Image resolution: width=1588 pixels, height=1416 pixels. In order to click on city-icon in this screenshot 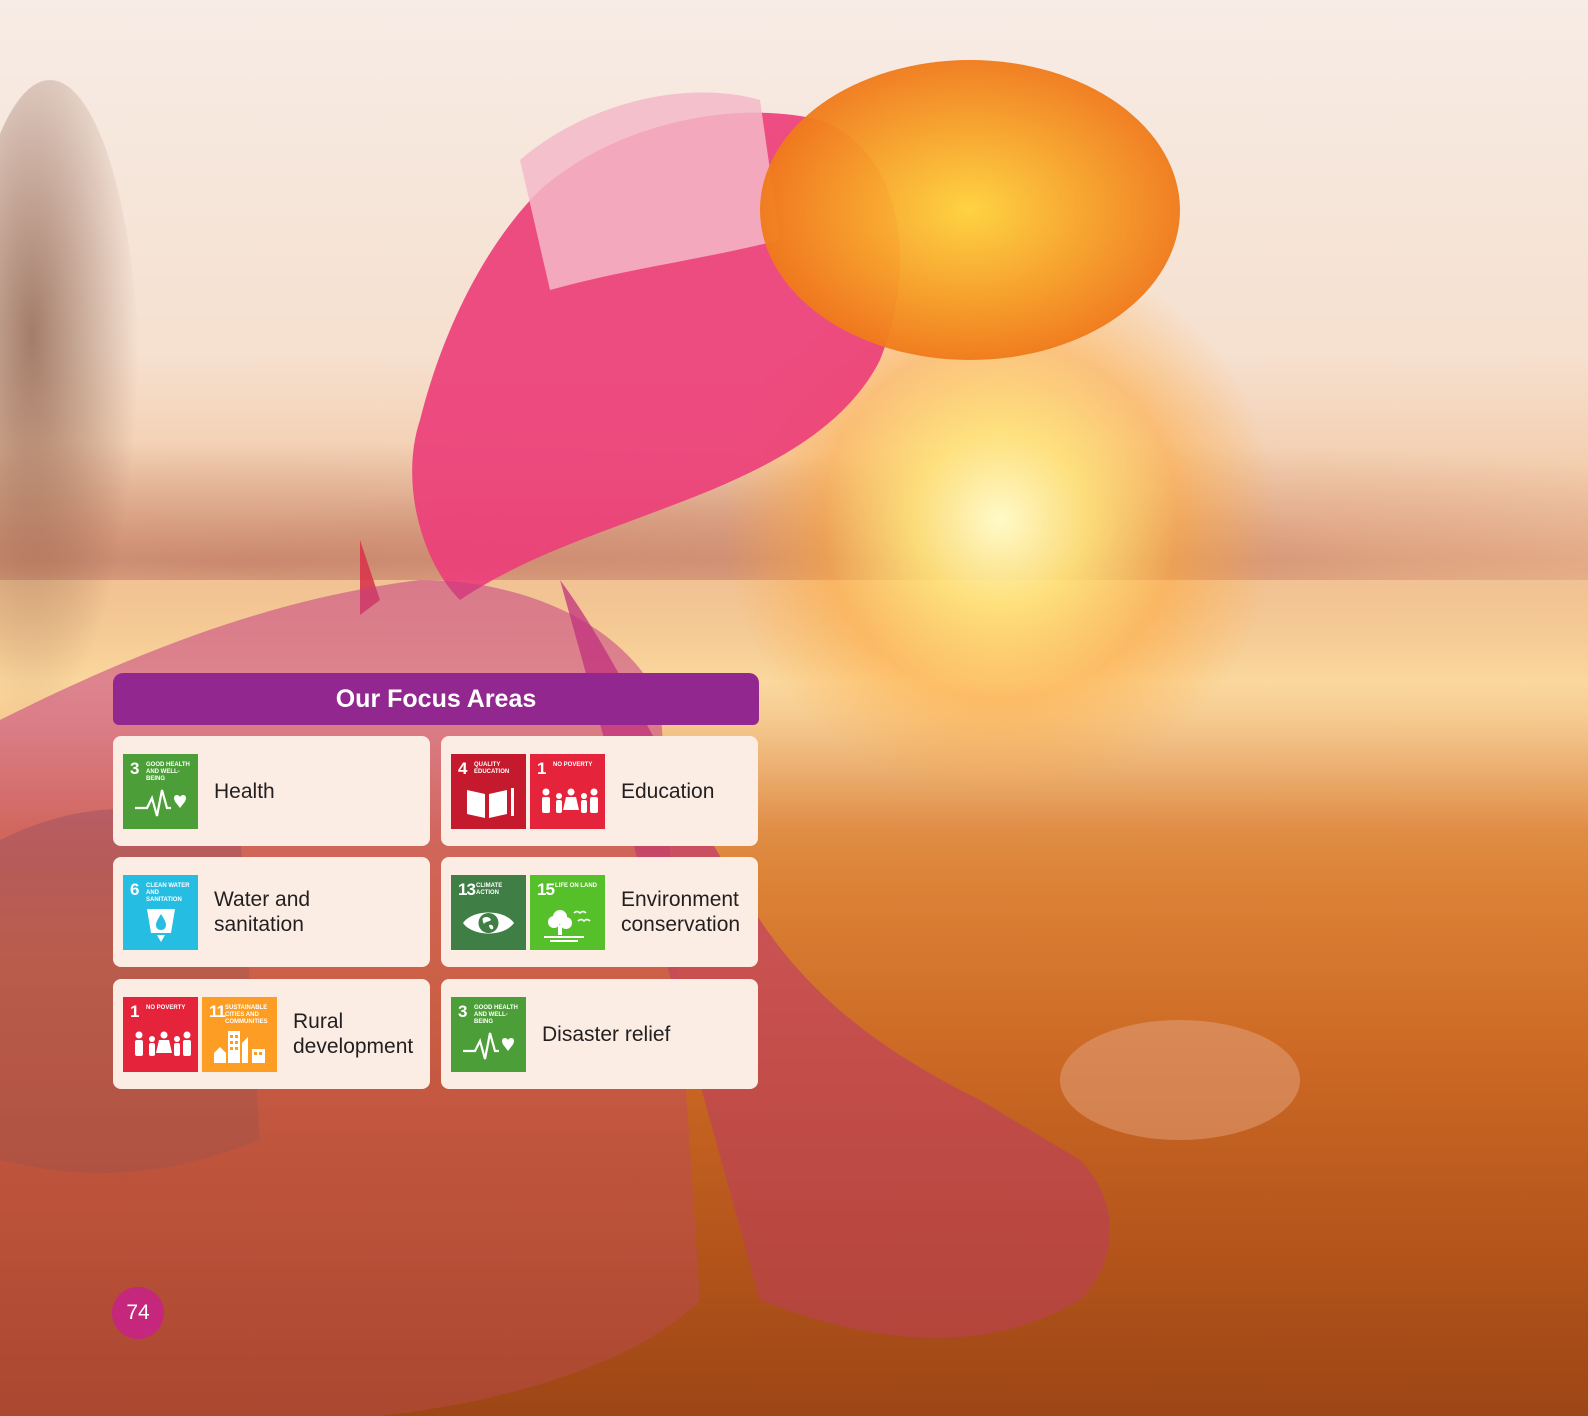, I will do `click(239, 1046)`.